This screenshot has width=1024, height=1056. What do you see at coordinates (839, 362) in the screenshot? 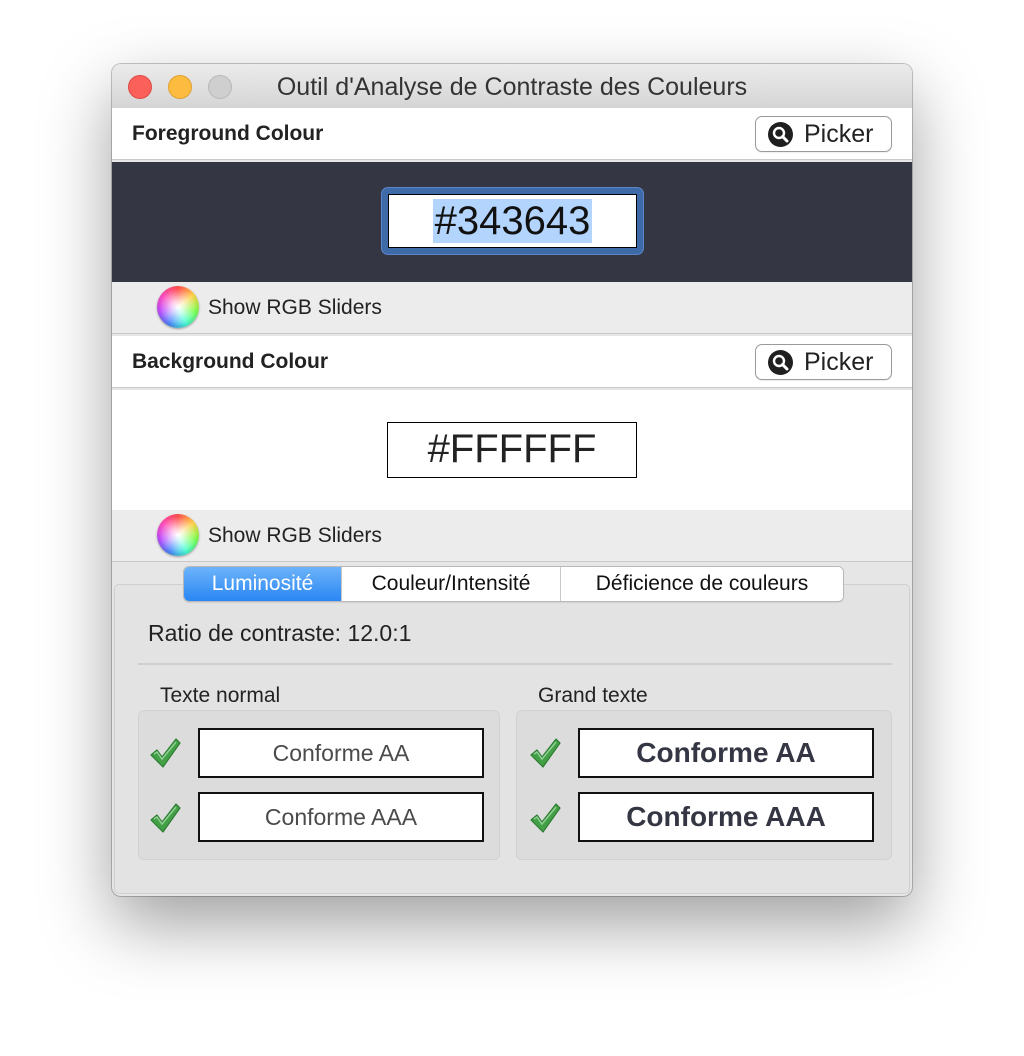
I see `background-picker-label: Picker` at bounding box center [839, 362].